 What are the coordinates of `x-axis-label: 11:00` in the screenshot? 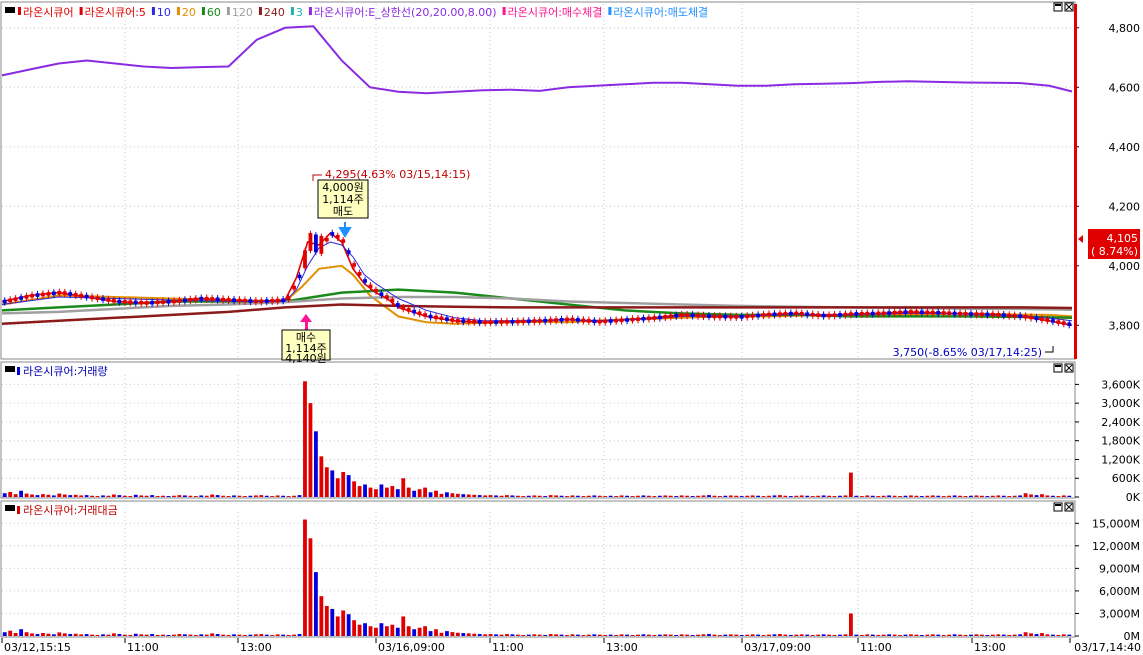 It's located at (508, 647).